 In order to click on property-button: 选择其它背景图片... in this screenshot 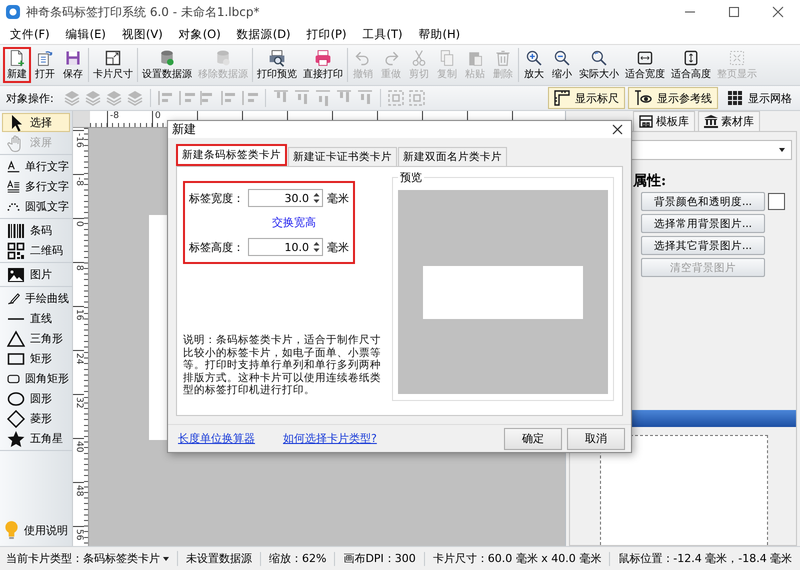, I will do `click(703, 245)`.